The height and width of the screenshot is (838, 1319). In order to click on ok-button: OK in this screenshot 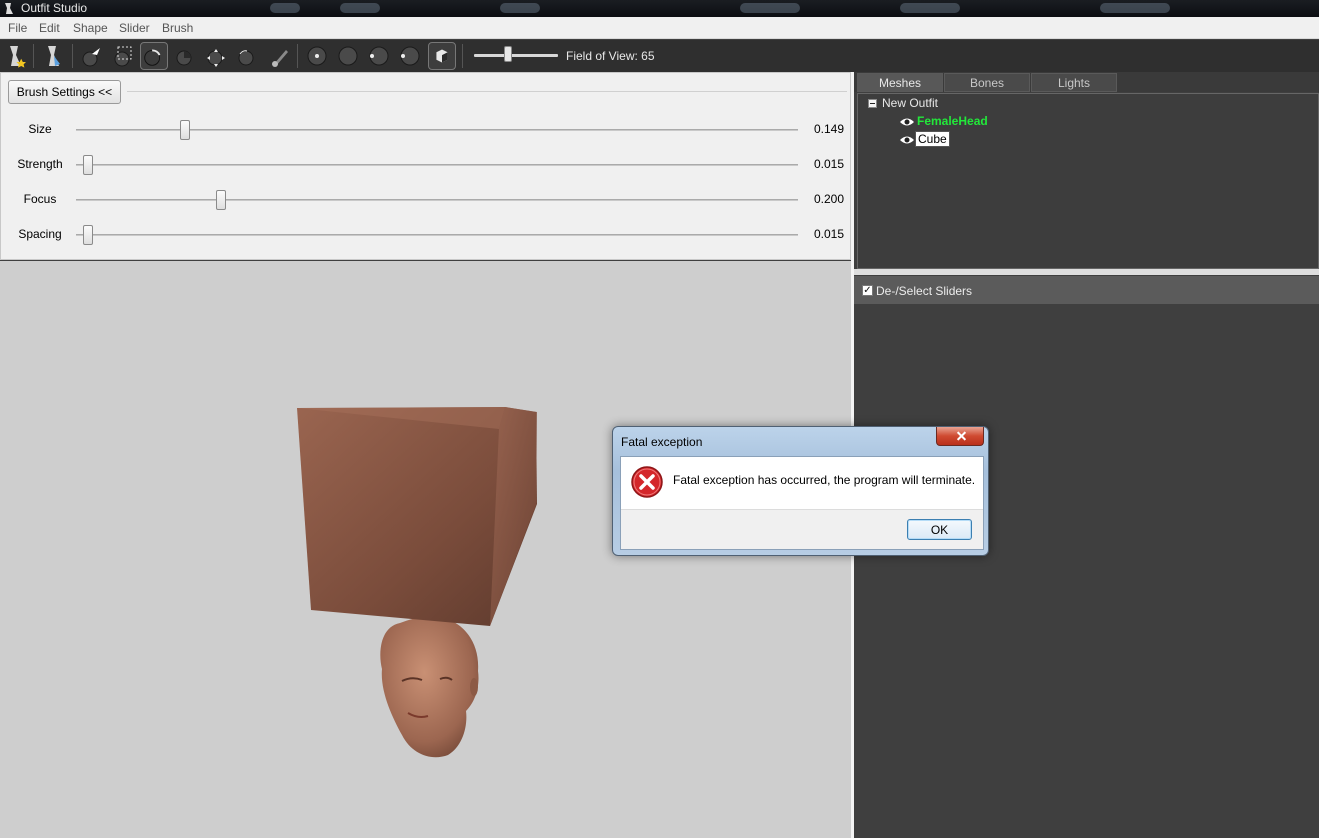, I will do `click(939, 529)`.